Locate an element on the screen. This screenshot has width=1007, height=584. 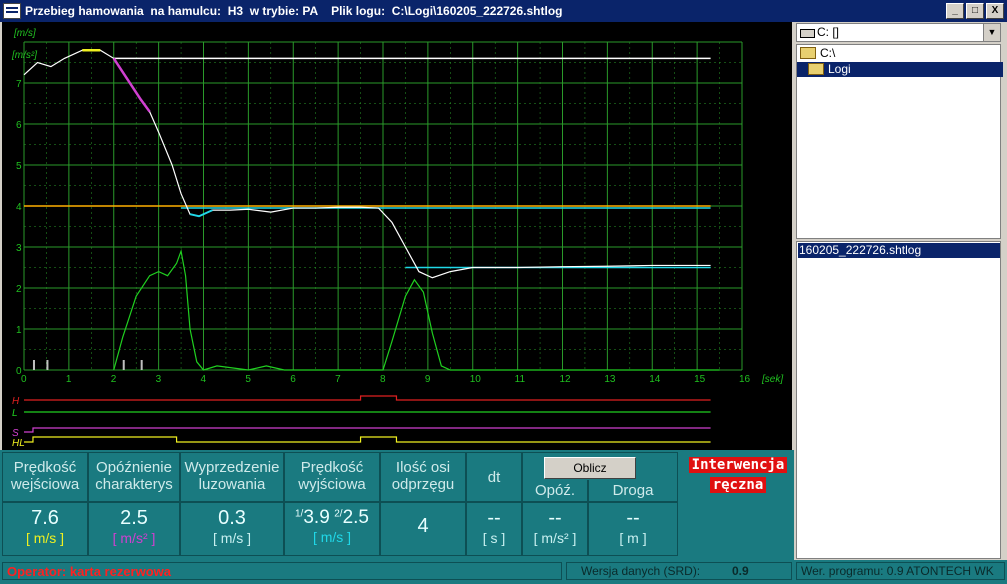
x-tick-label: 5 is located at coordinates (248, 379).